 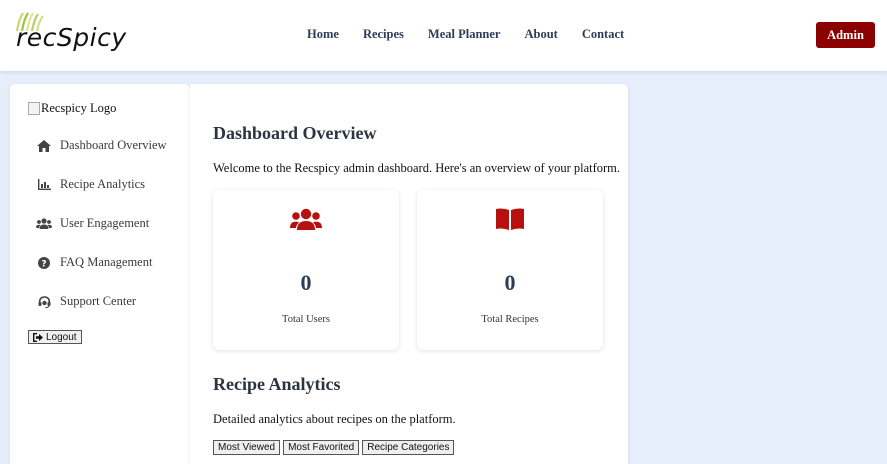 I want to click on tab-most-favorited: Most Favorited, so click(x=321, y=447).